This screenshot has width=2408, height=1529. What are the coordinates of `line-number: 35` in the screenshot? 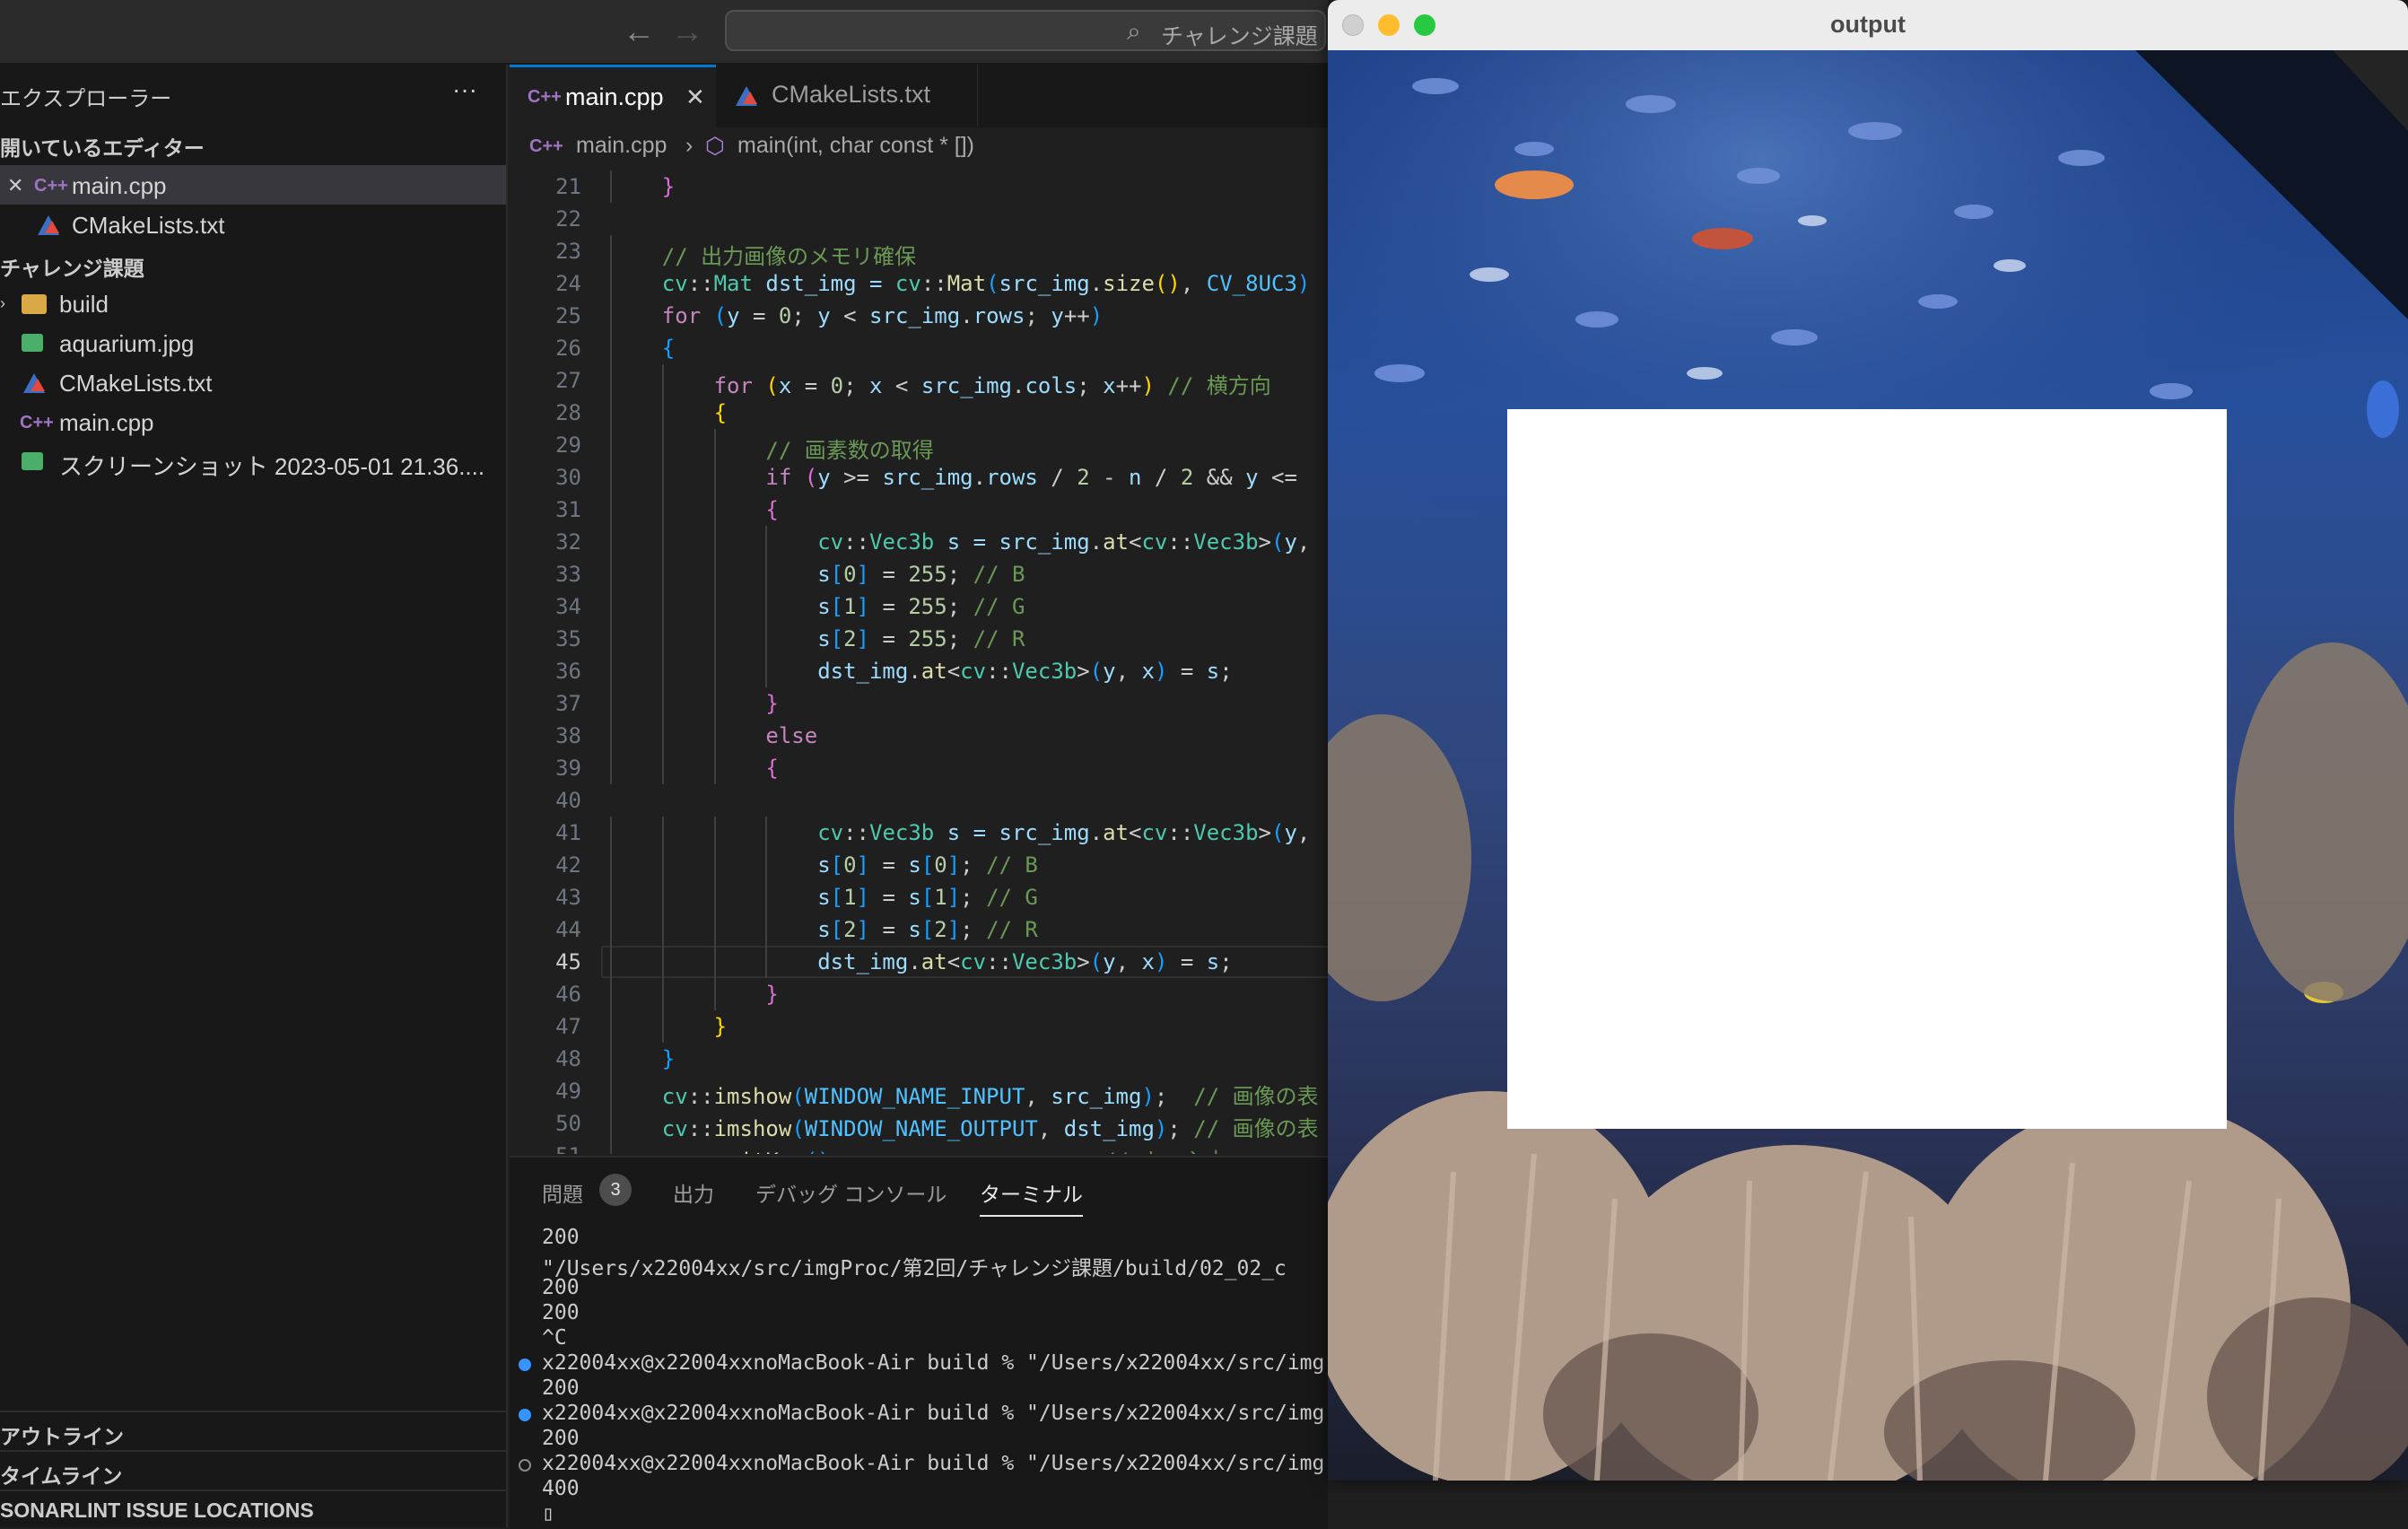 It's located at (568, 639).